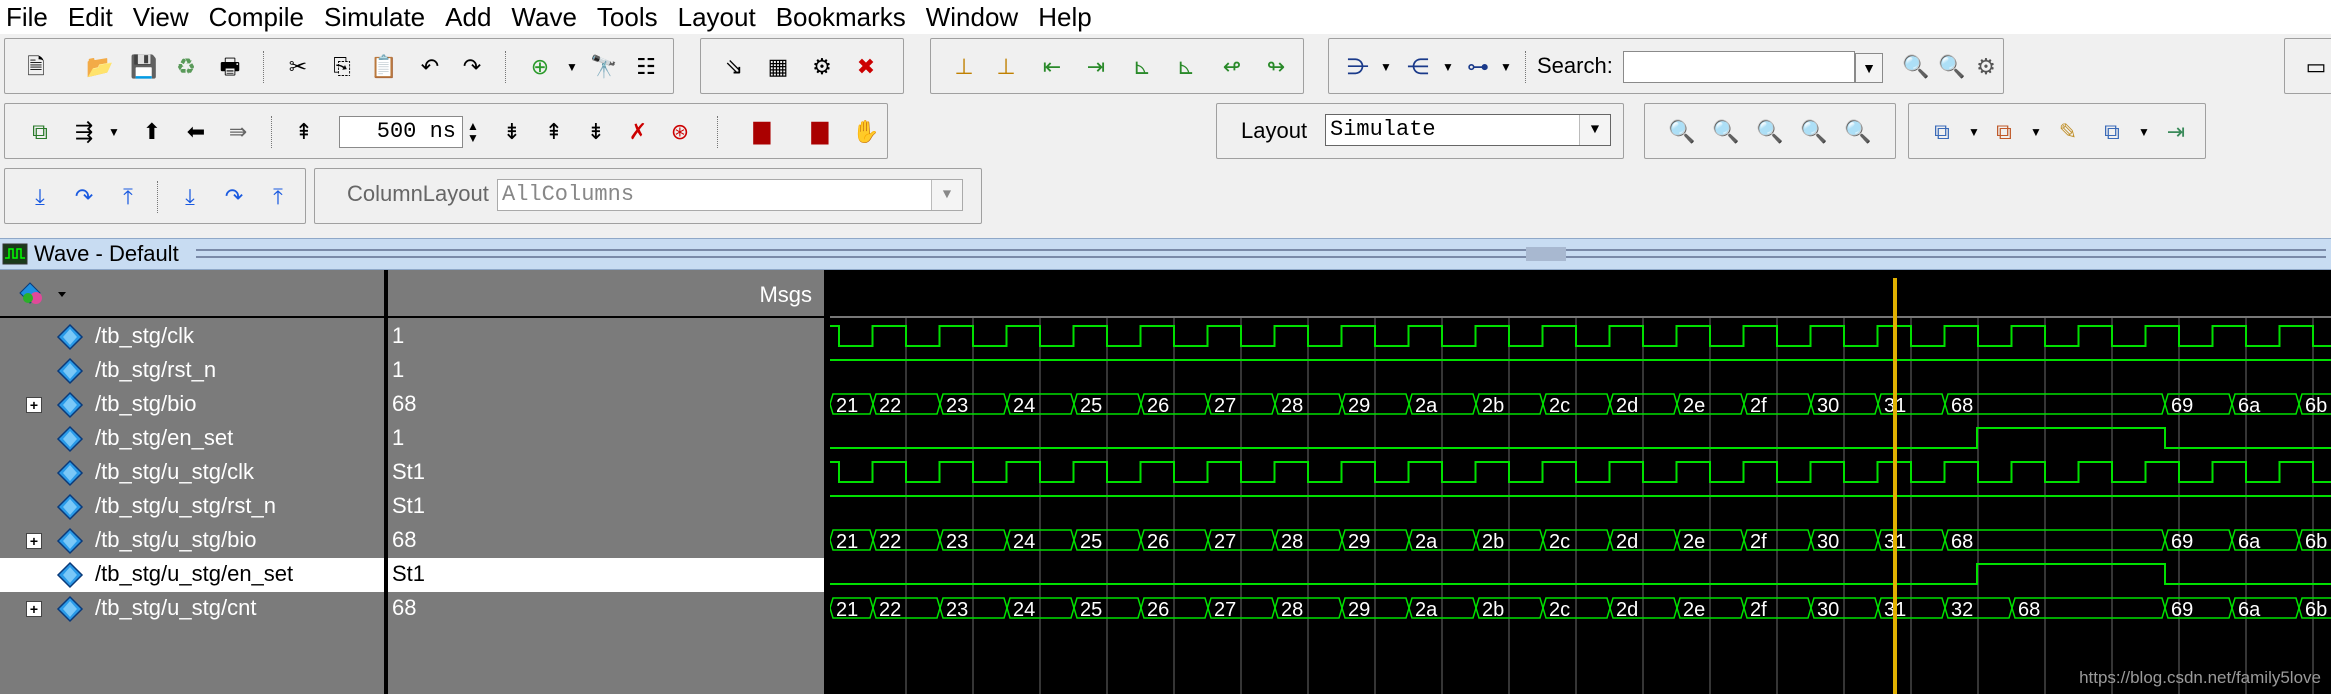  I want to click on layout-select: Simulate ▼, so click(1468, 130).